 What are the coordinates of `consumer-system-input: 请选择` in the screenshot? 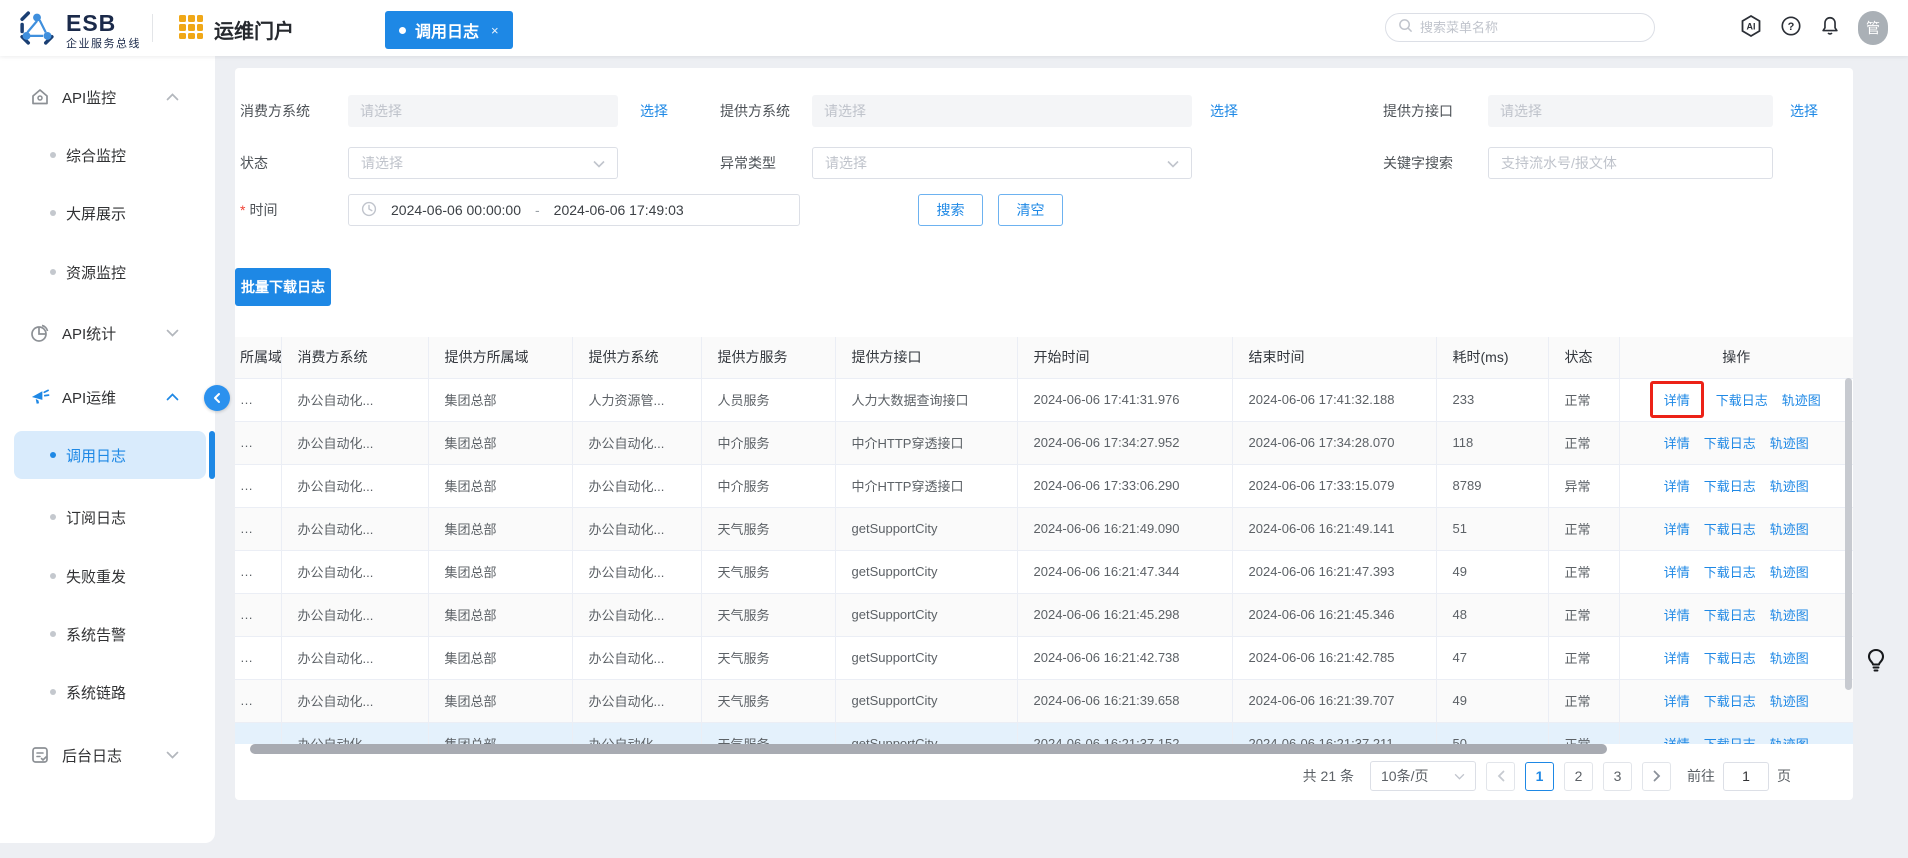 It's located at (483, 111).